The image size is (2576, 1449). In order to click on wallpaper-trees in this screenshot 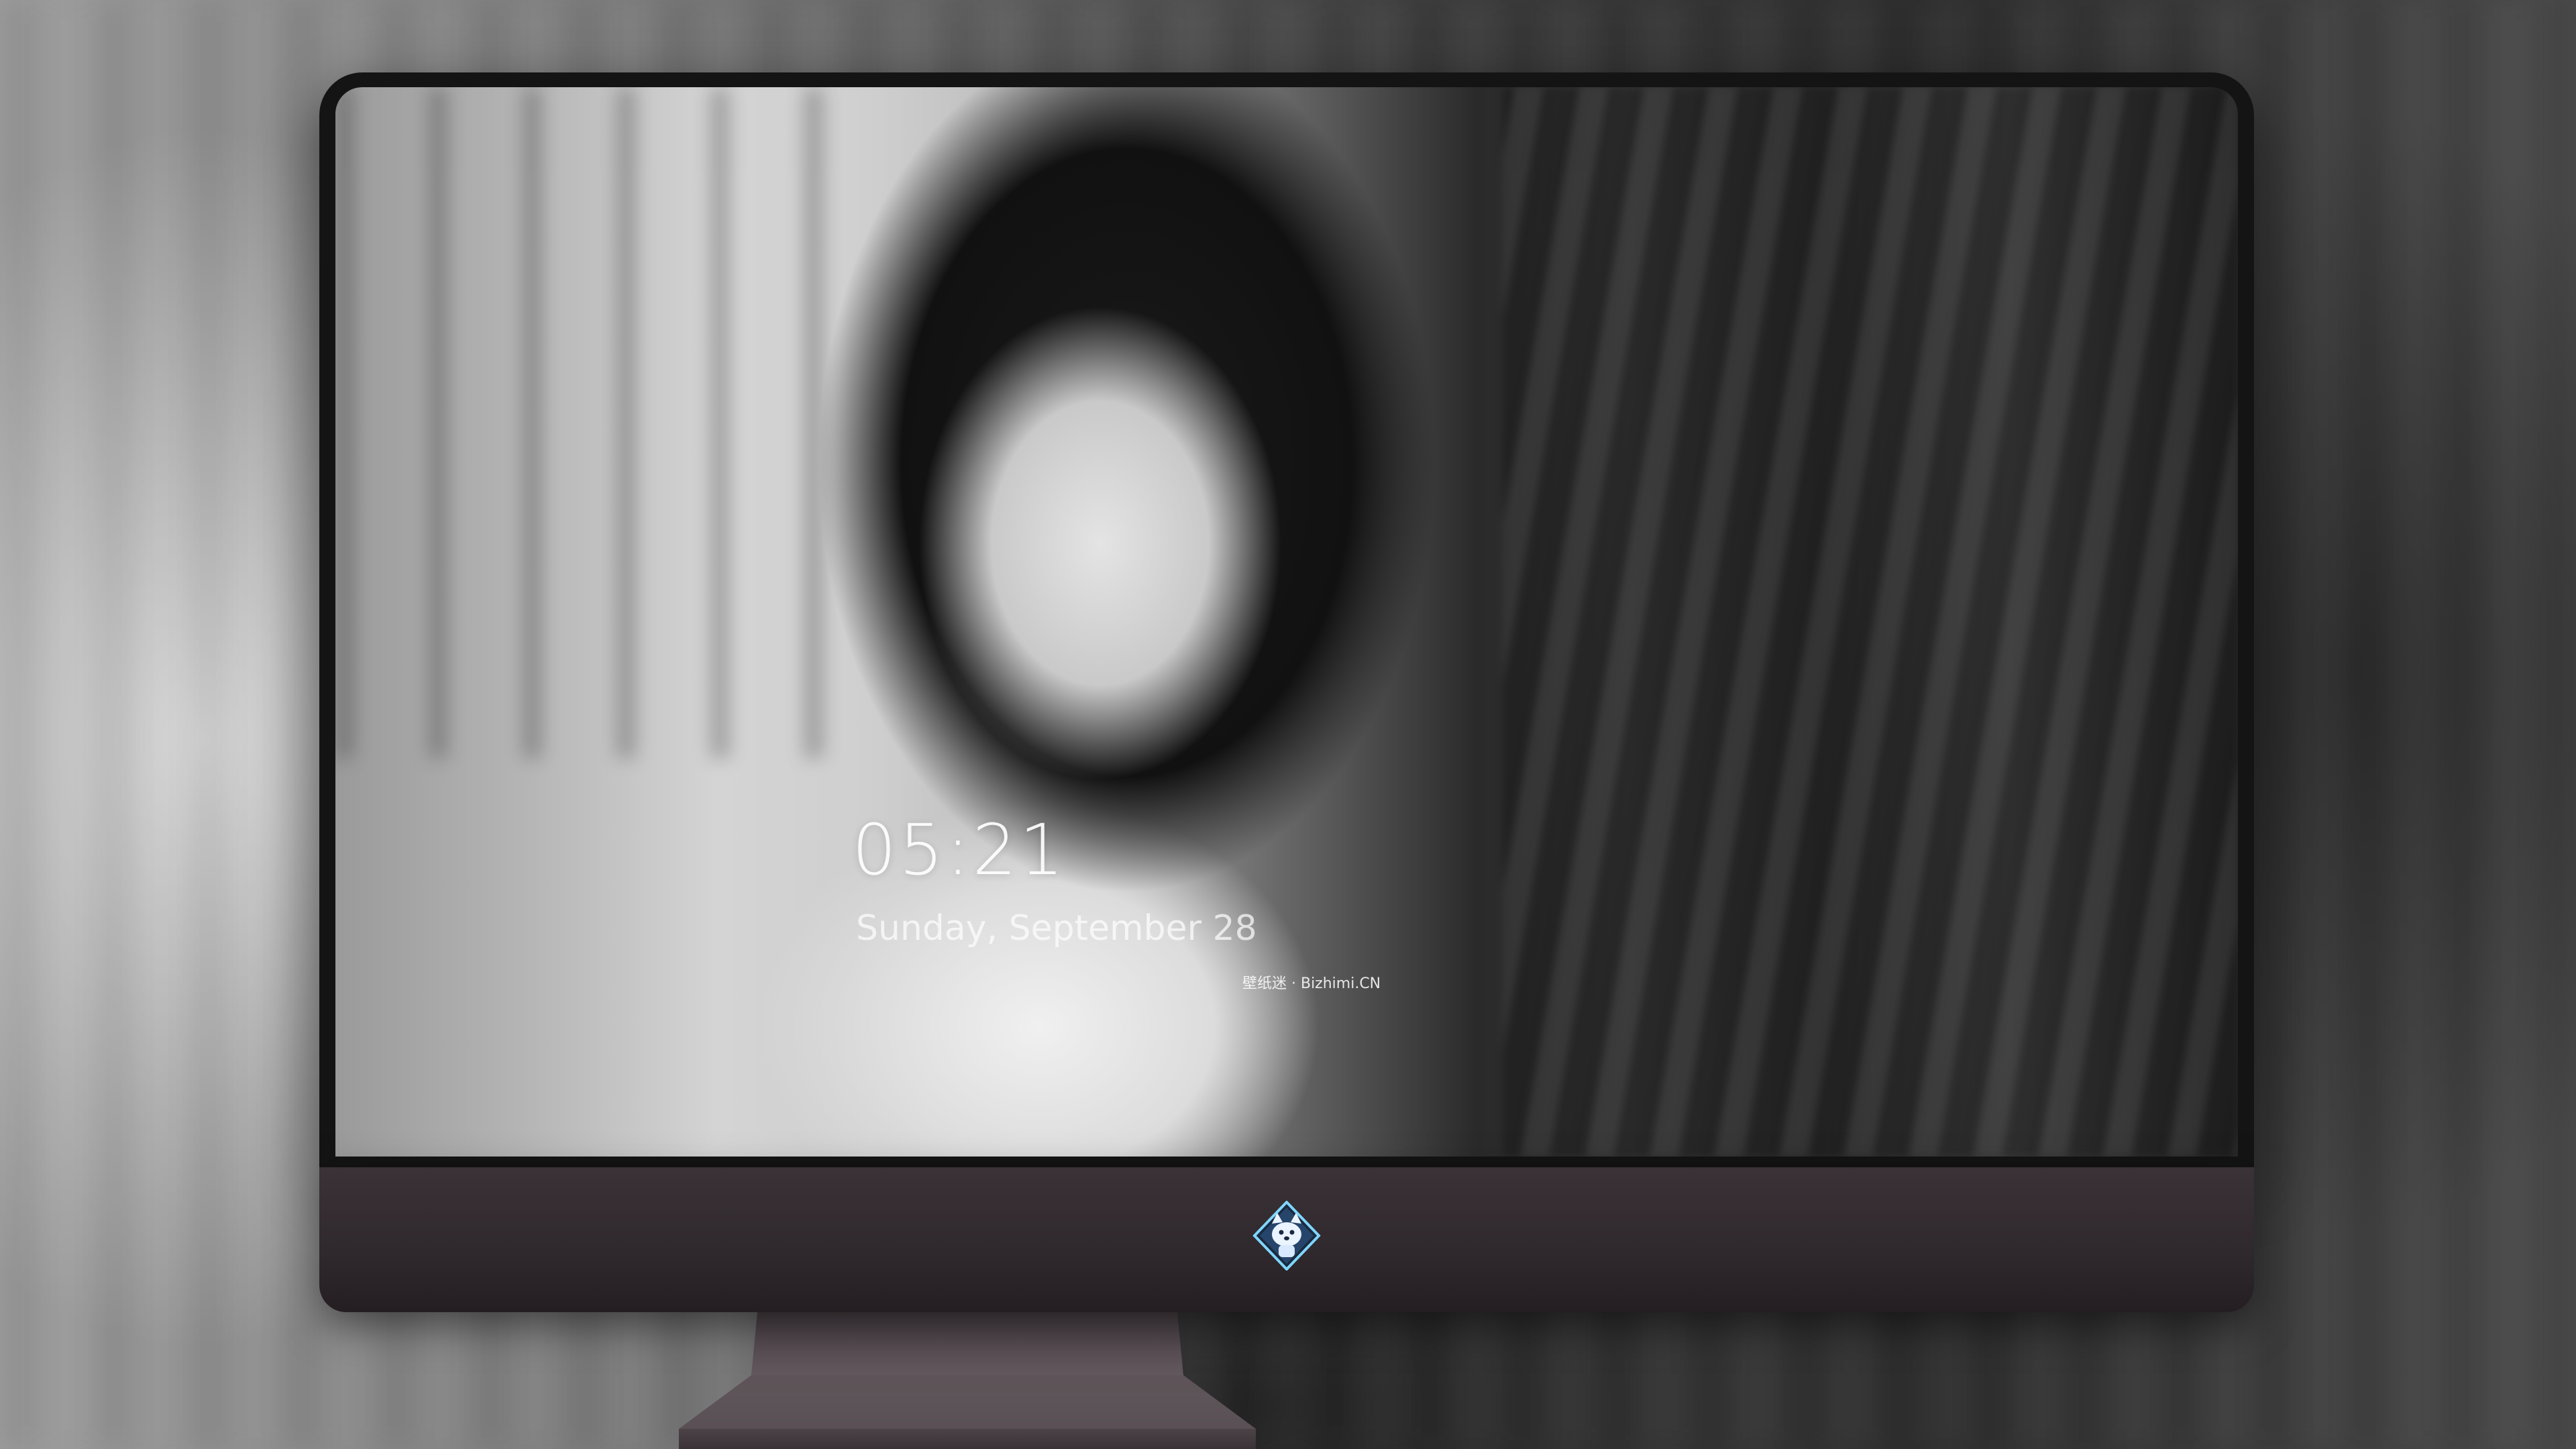, I will do `click(603, 422)`.